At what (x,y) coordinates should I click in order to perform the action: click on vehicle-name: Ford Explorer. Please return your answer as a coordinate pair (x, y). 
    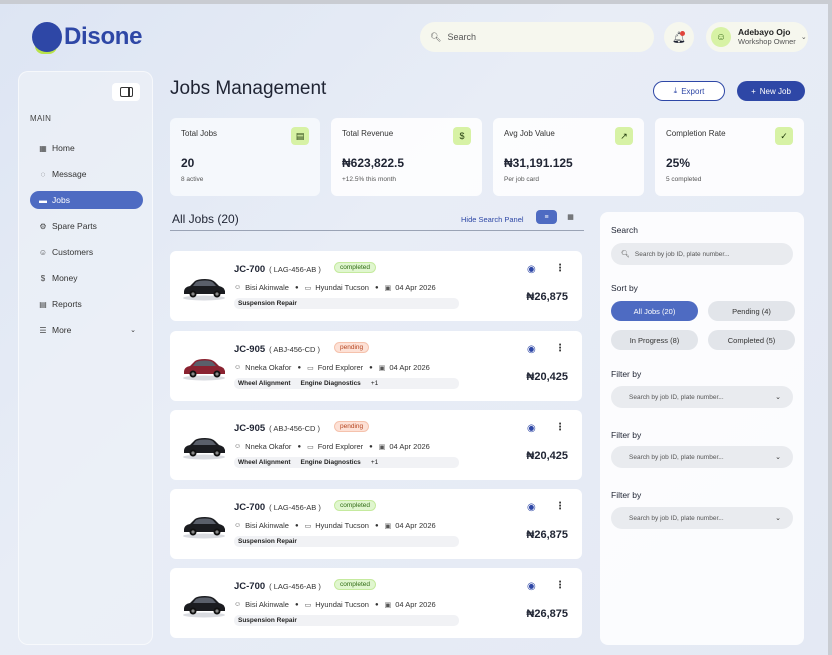
    Looking at the image, I should click on (340, 367).